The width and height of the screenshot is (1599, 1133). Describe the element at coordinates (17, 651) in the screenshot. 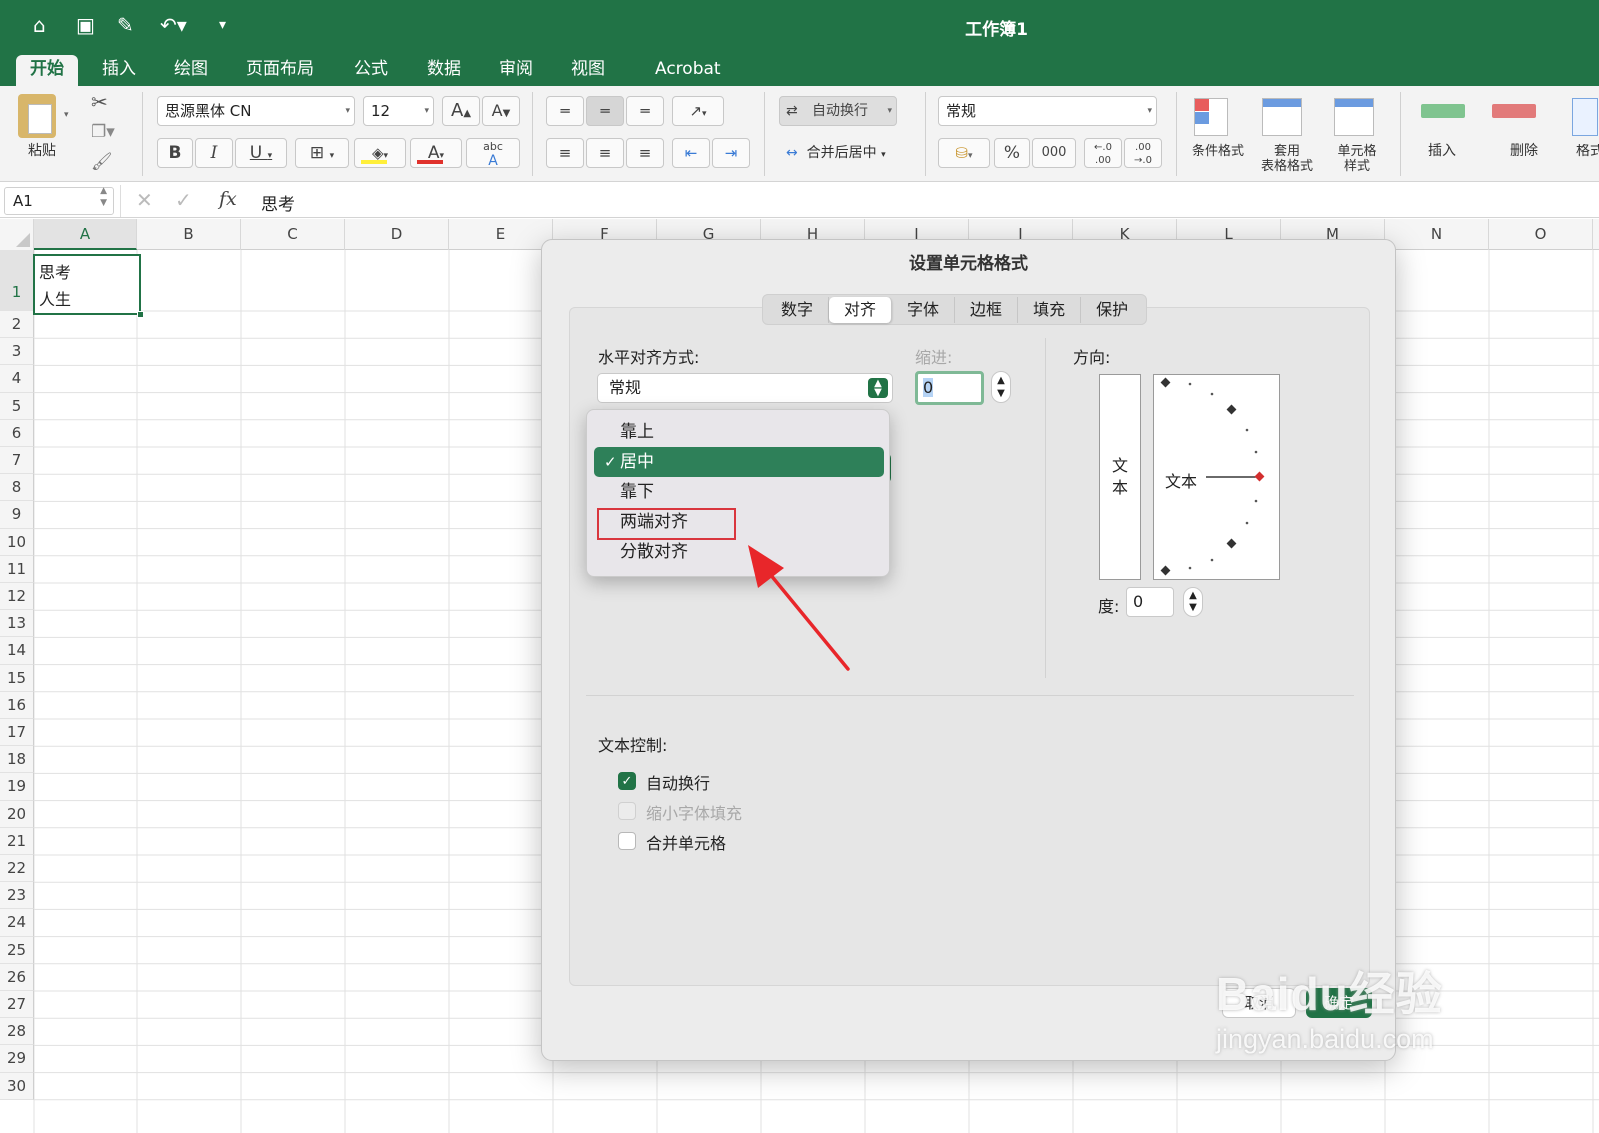

I see `row-header-14: 14` at that location.